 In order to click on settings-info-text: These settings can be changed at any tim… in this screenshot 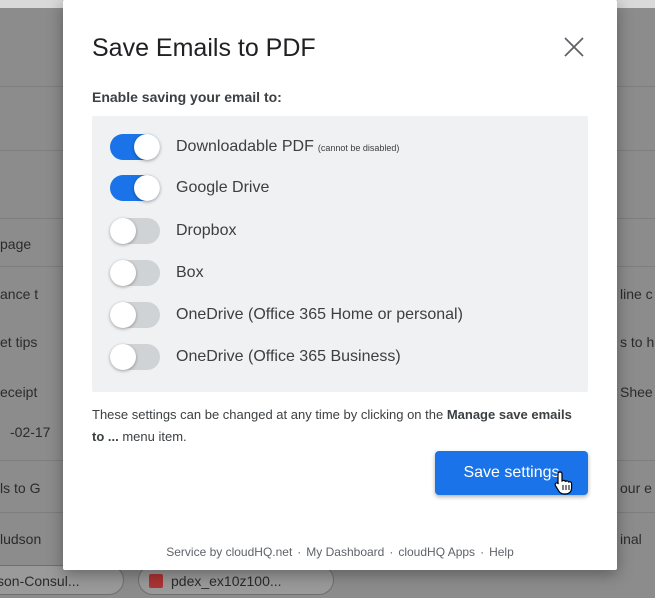, I will do `click(332, 425)`.